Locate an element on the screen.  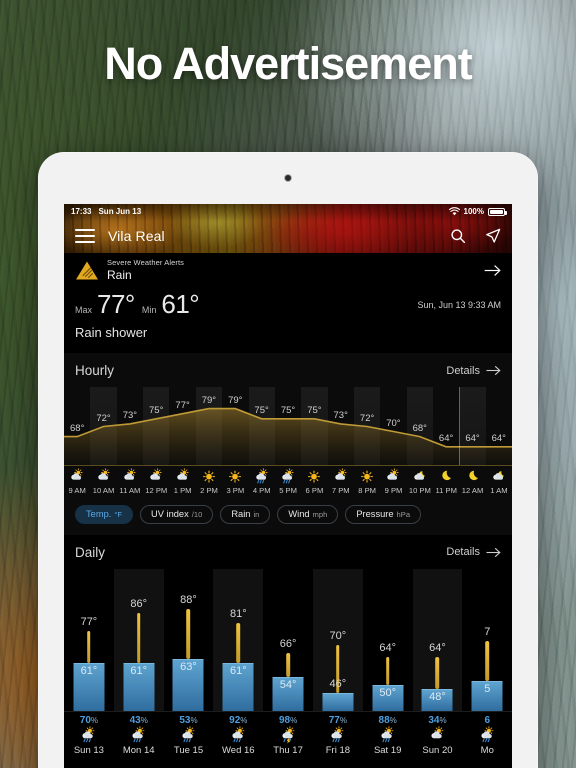
daily-column: 66° 54° is located at coordinates (288, 640).